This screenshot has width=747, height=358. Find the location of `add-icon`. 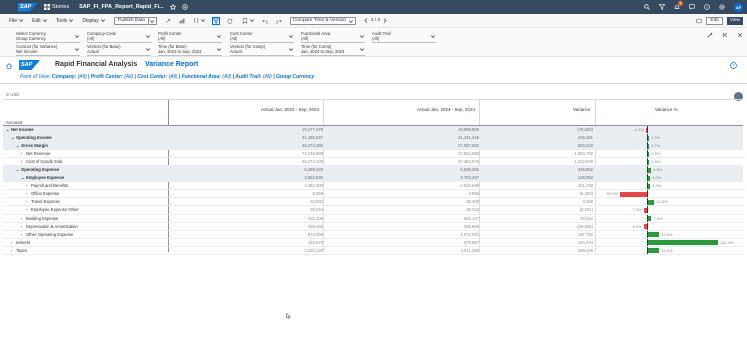

add-icon is located at coordinates (184, 7).